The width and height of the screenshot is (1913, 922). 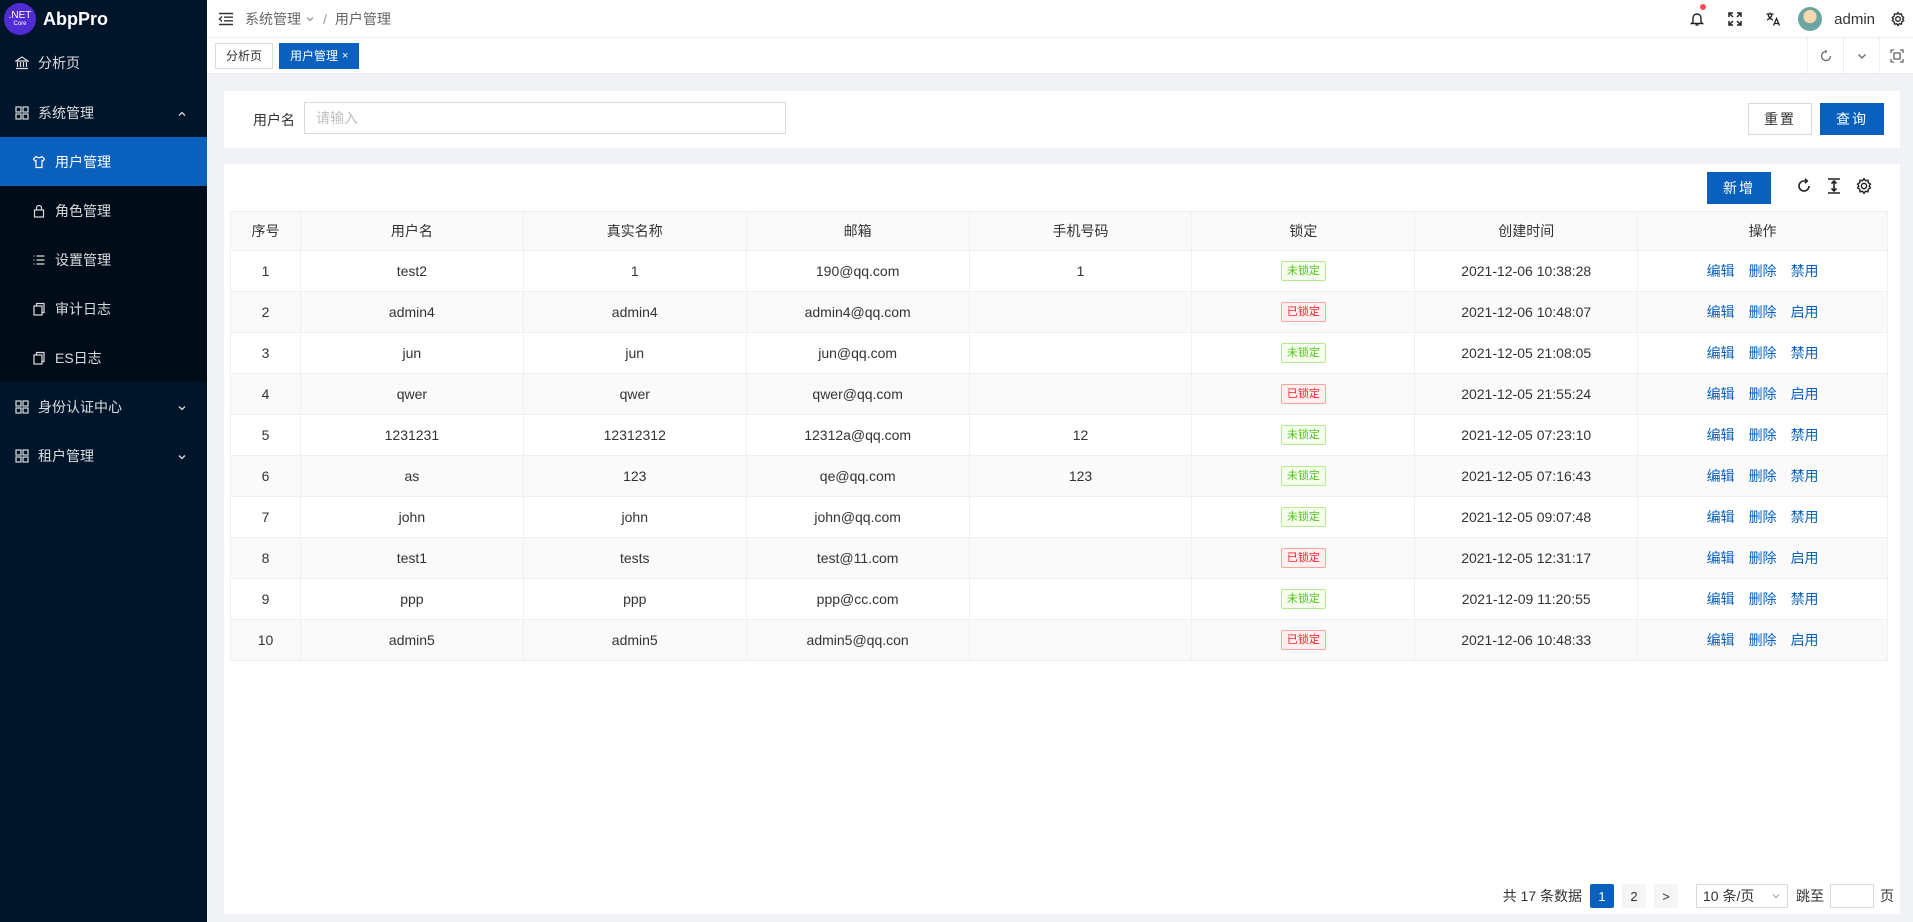 What do you see at coordinates (1795, 19) in the screenshot?
I see `header-actions: admin` at bounding box center [1795, 19].